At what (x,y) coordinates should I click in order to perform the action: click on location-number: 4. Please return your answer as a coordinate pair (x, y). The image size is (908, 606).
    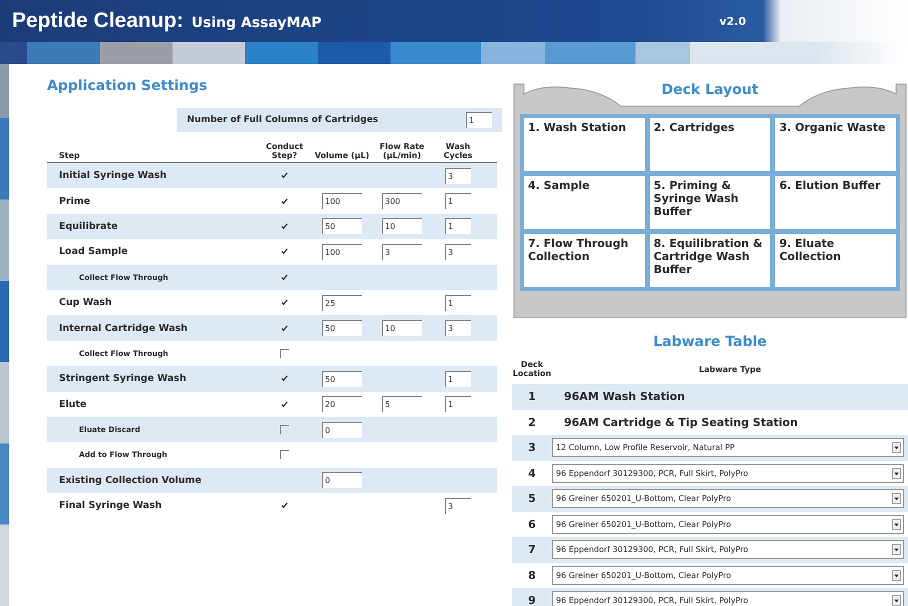
    Looking at the image, I should click on (532, 473).